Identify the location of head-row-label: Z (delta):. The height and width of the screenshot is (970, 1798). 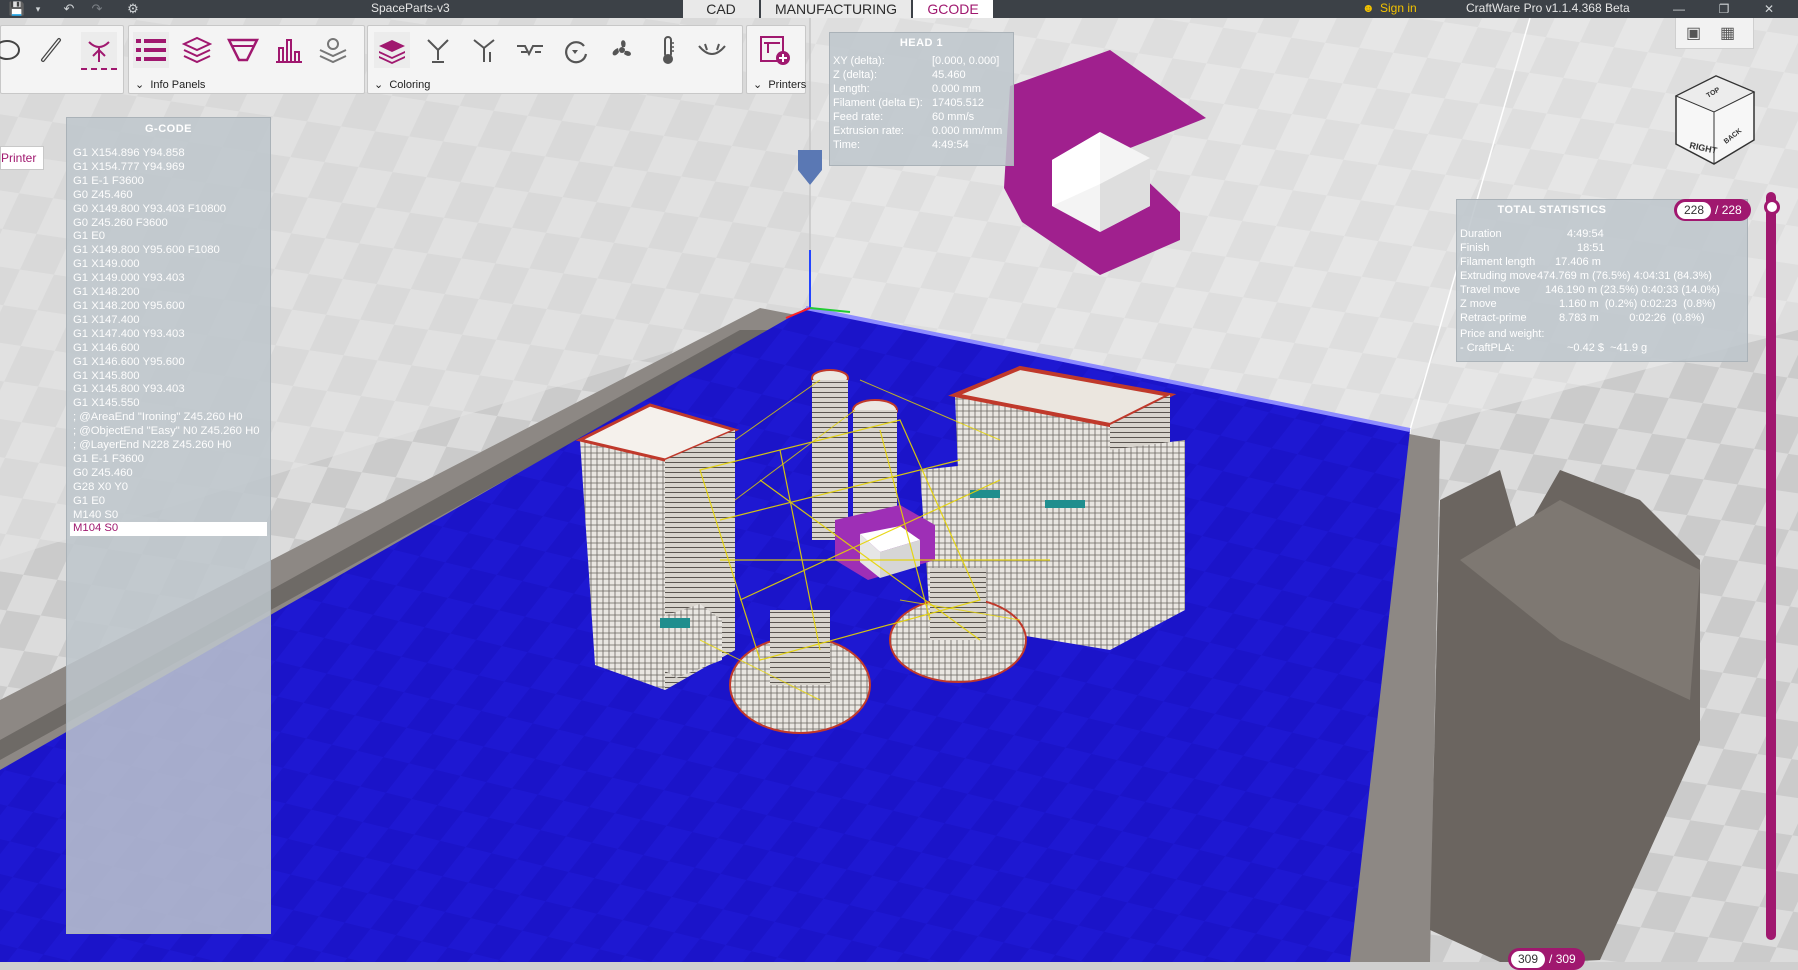
(855, 75).